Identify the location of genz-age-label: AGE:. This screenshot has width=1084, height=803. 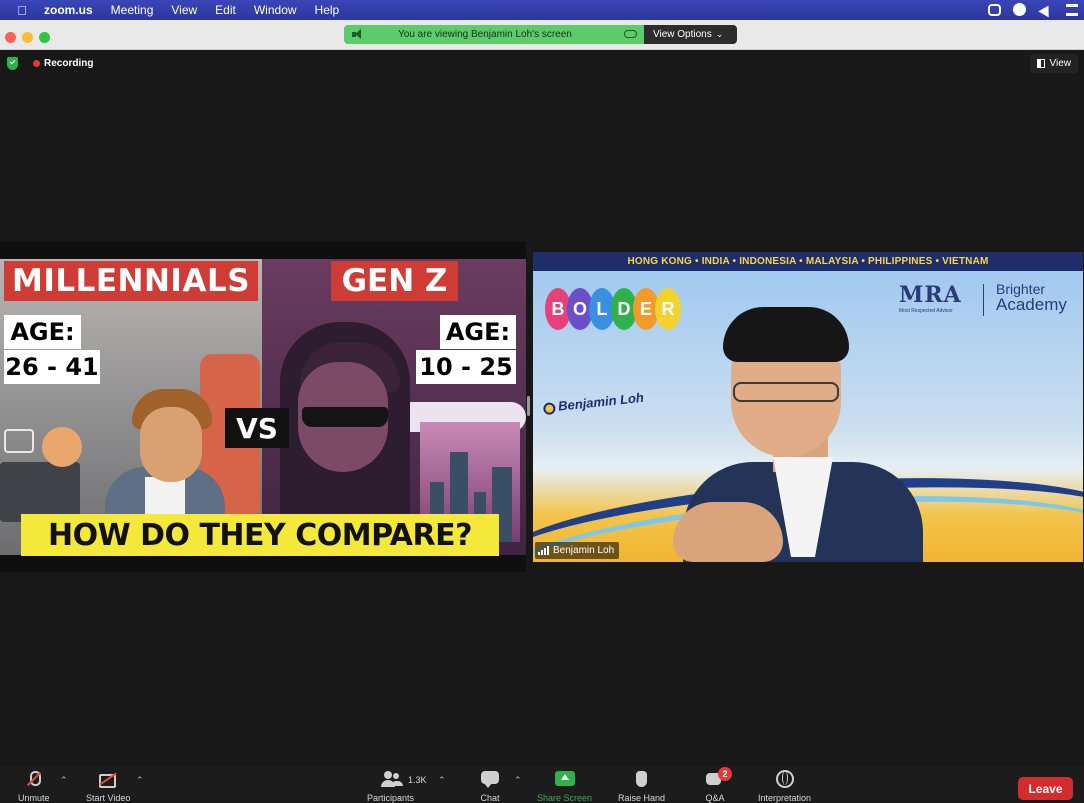
(478, 332).